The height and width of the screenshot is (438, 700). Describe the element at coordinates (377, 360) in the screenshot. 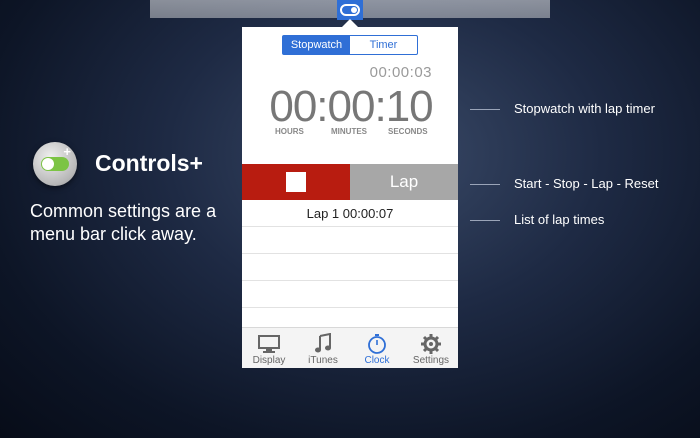

I see `tab-clock-label: Clock` at that location.